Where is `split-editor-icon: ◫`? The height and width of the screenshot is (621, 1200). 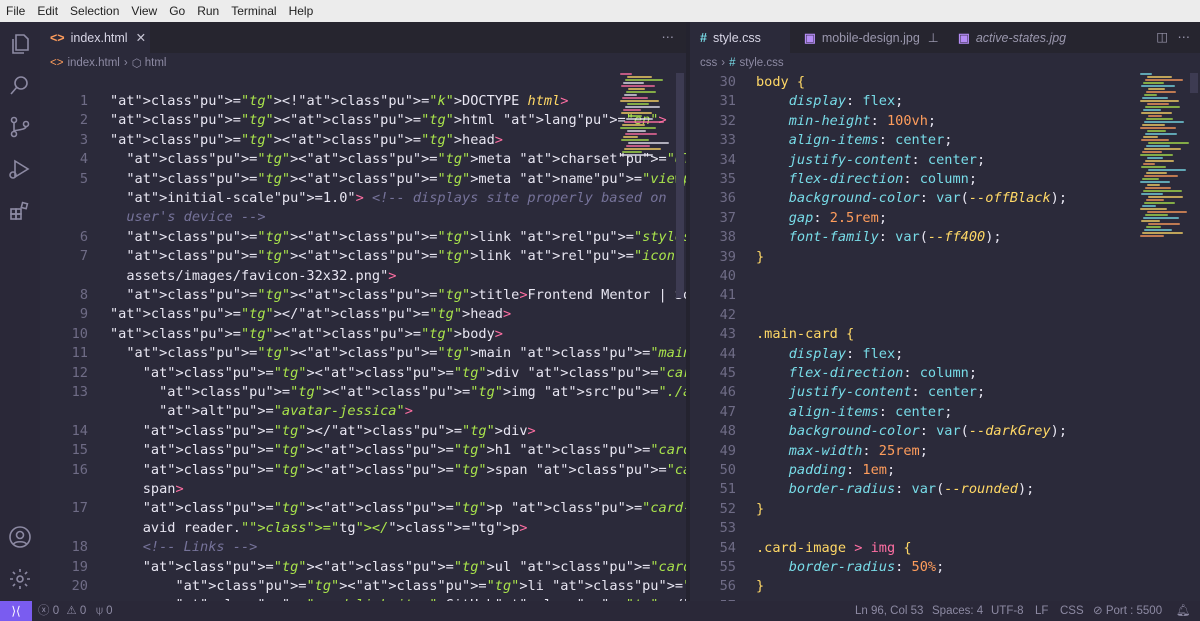 split-editor-icon: ◫ is located at coordinates (1162, 37).